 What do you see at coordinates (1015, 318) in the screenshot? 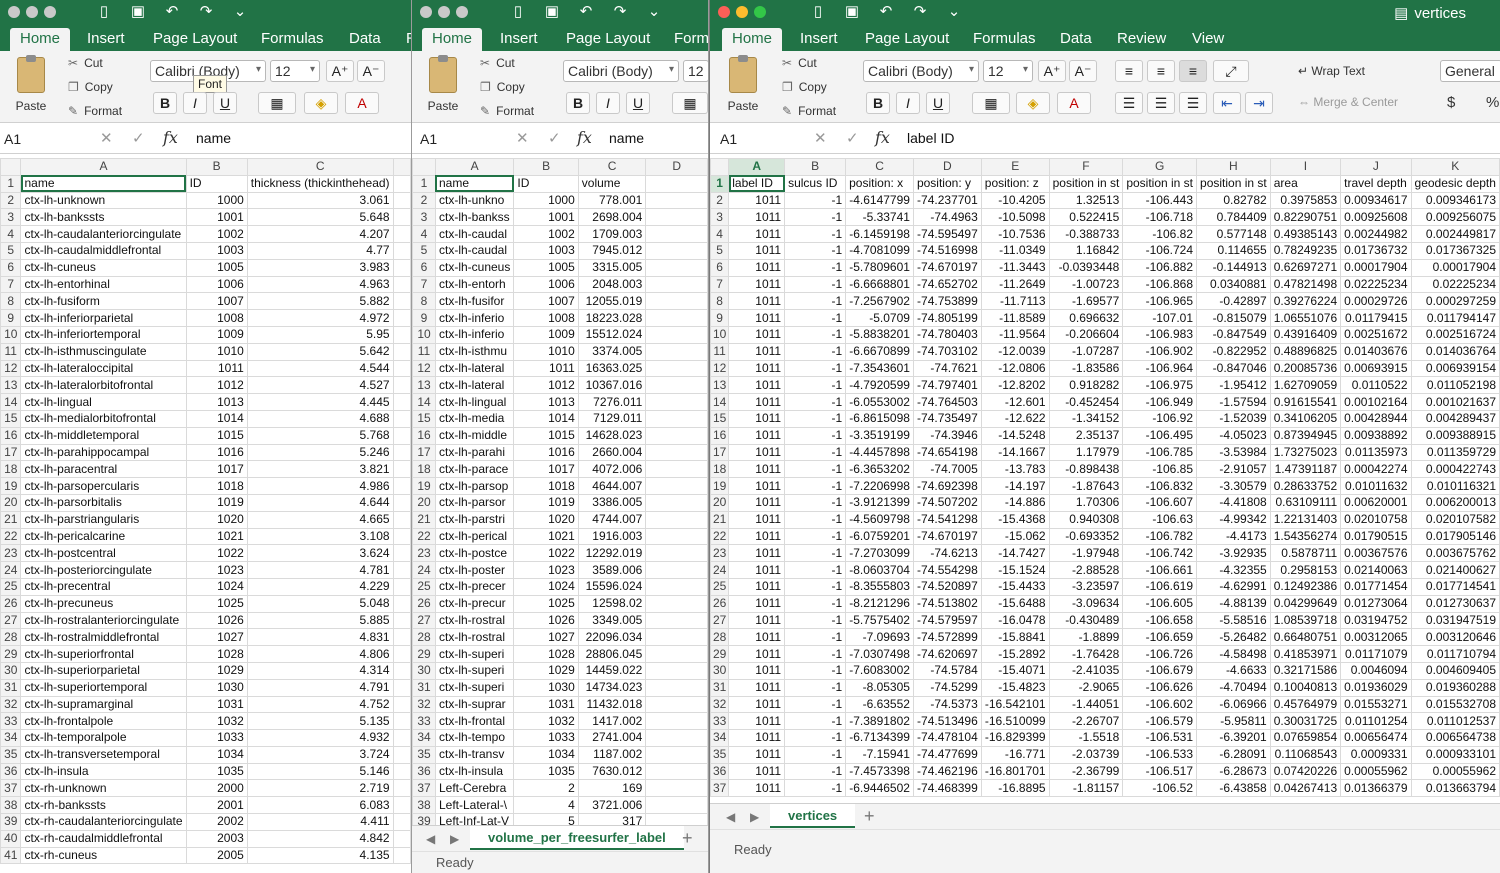
I see `cell: -11.8589` at bounding box center [1015, 318].